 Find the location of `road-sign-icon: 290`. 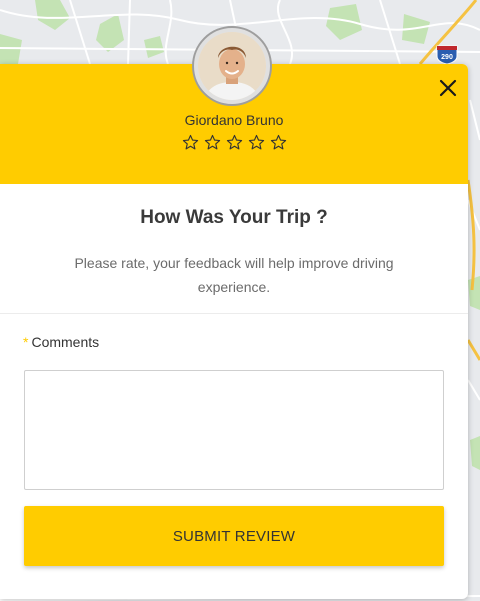

road-sign-icon: 290 is located at coordinates (447, 55).